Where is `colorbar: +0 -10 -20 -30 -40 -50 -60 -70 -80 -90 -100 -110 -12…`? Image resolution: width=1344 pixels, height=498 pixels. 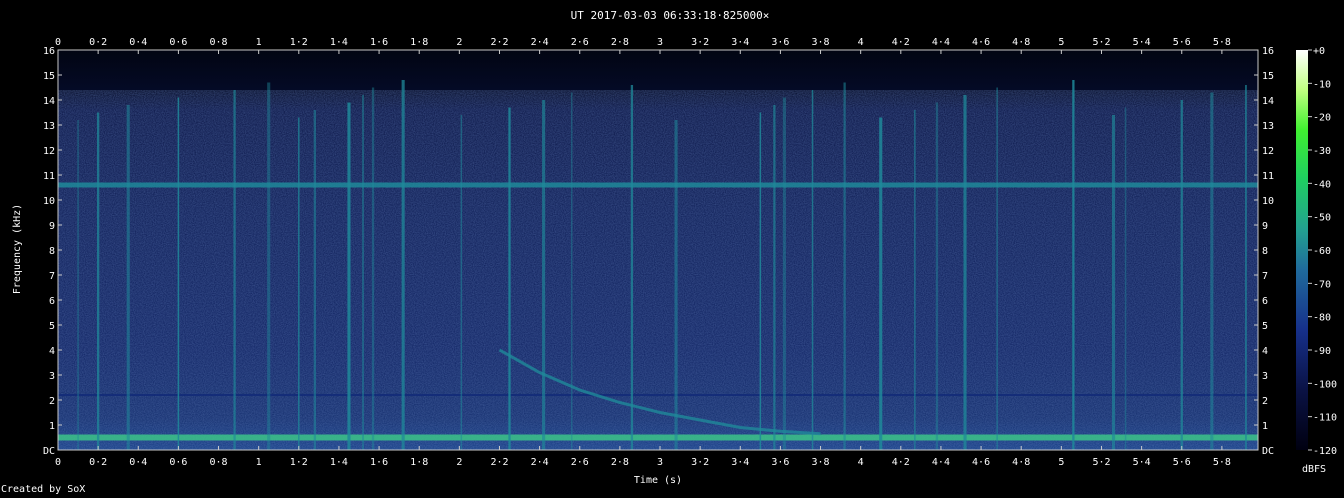
colorbar: +0 -10 -20 -30 -40 -50 -60 -70 -80 -90 -100 -110 -12… is located at coordinates (1316, 251).